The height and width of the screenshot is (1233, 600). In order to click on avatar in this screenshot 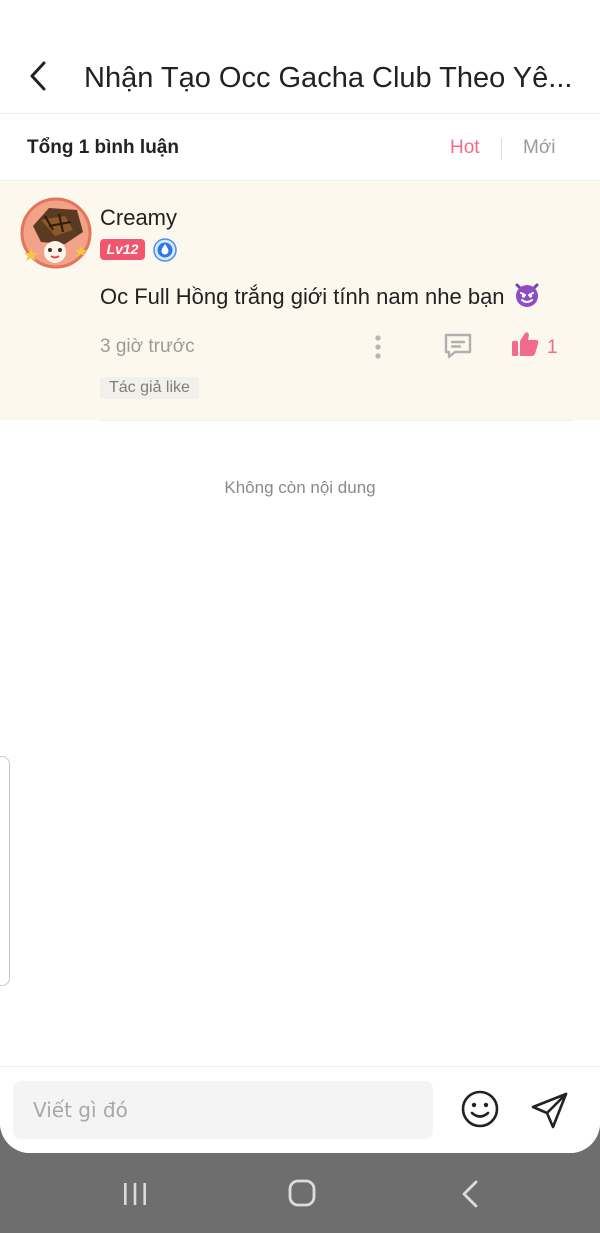, I will do `click(56, 233)`.